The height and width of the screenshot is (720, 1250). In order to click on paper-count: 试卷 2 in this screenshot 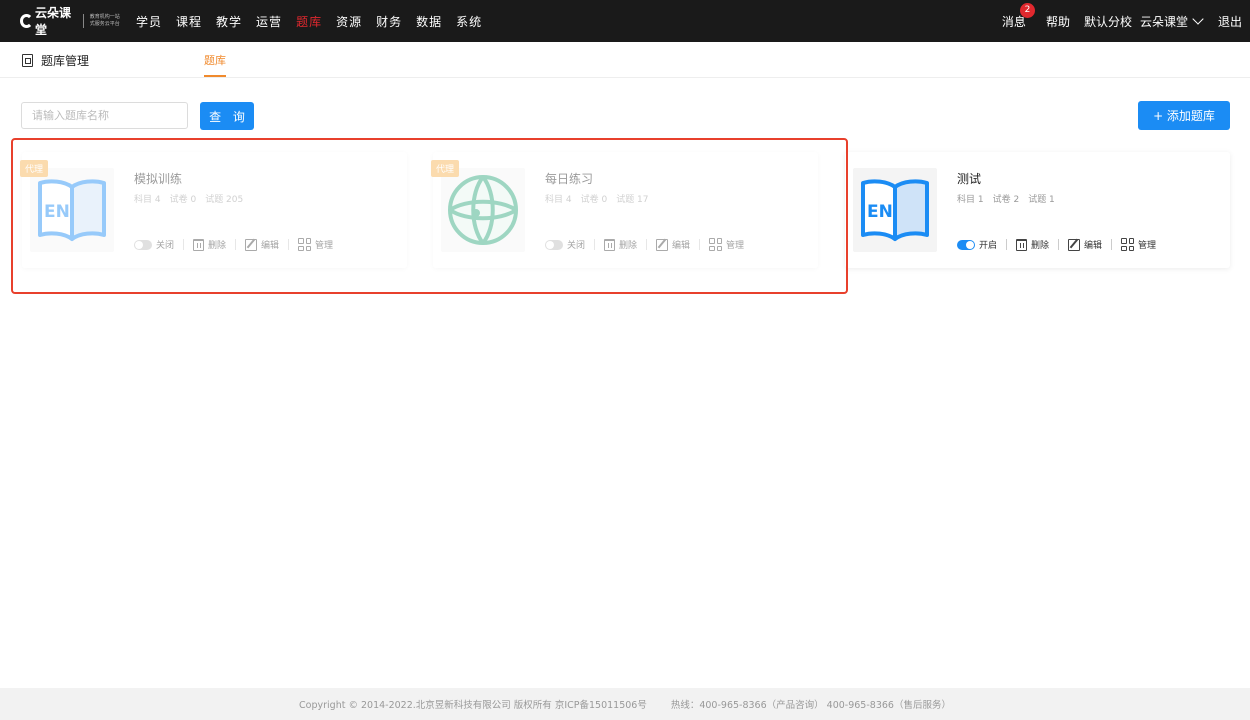, I will do `click(1006, 200)`.